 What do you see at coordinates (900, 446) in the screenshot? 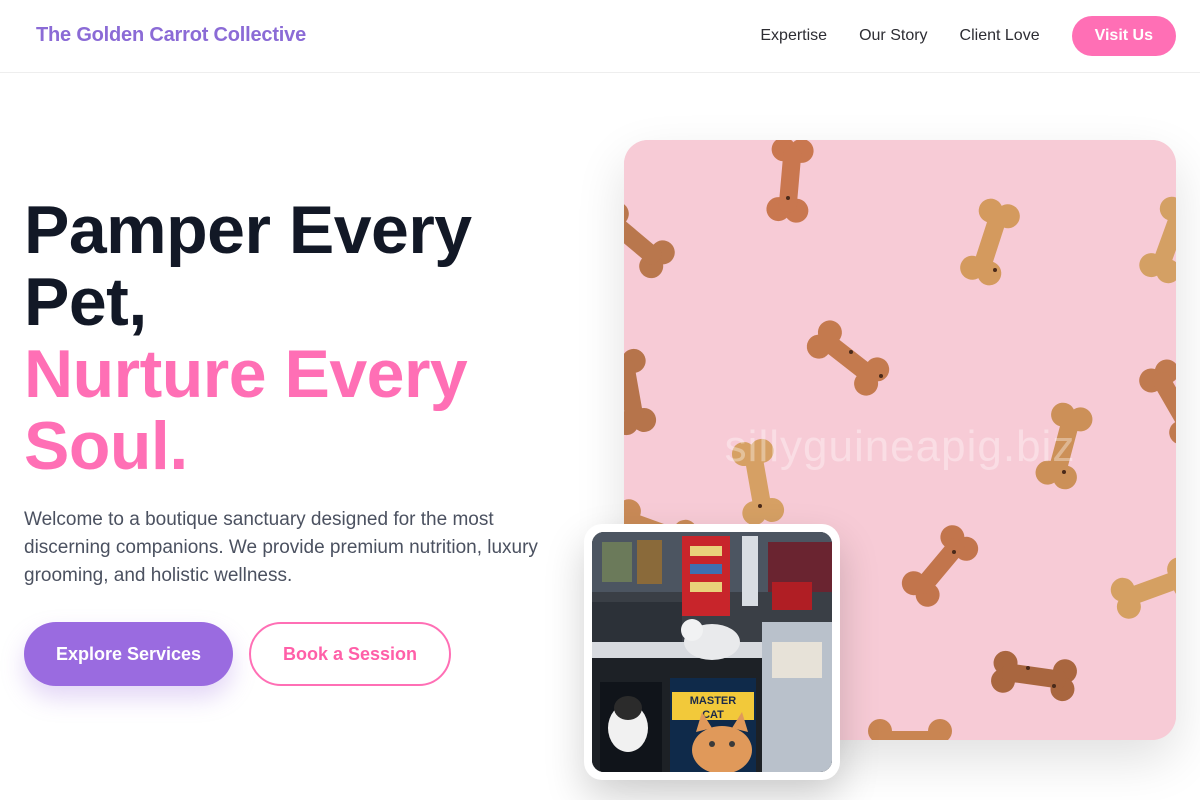
I see `image-watermark: sillyguineapig.biz` at bounding box center [900, 446].